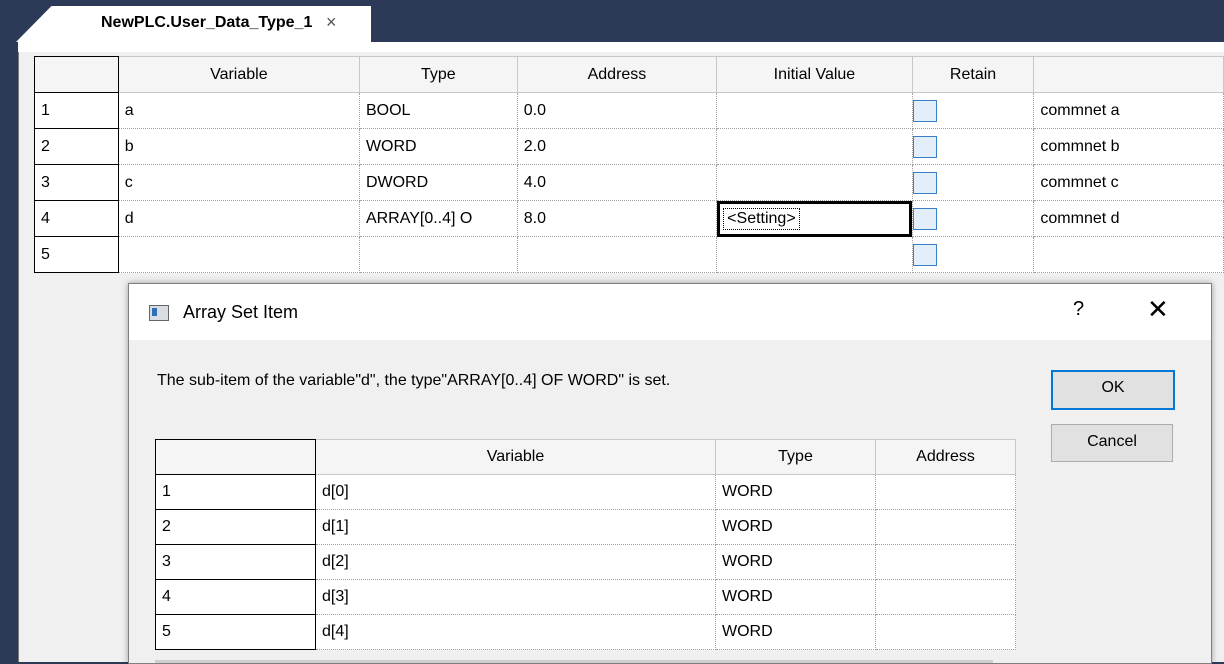  Describe the element at coordinates (76, 74) in the screenshot. I see `header-corner` at that location.